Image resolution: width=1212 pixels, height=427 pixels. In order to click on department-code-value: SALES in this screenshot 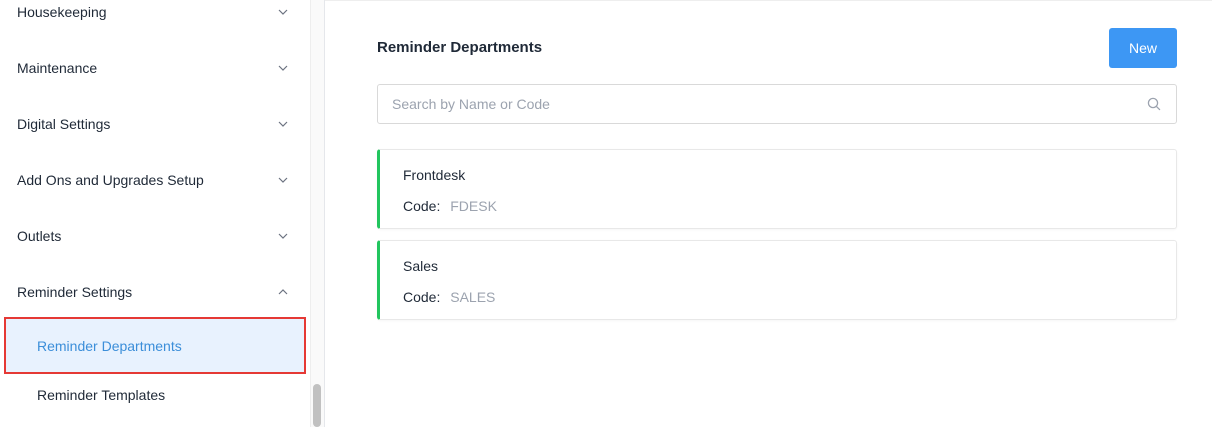, I will do `click(473, 297)`.